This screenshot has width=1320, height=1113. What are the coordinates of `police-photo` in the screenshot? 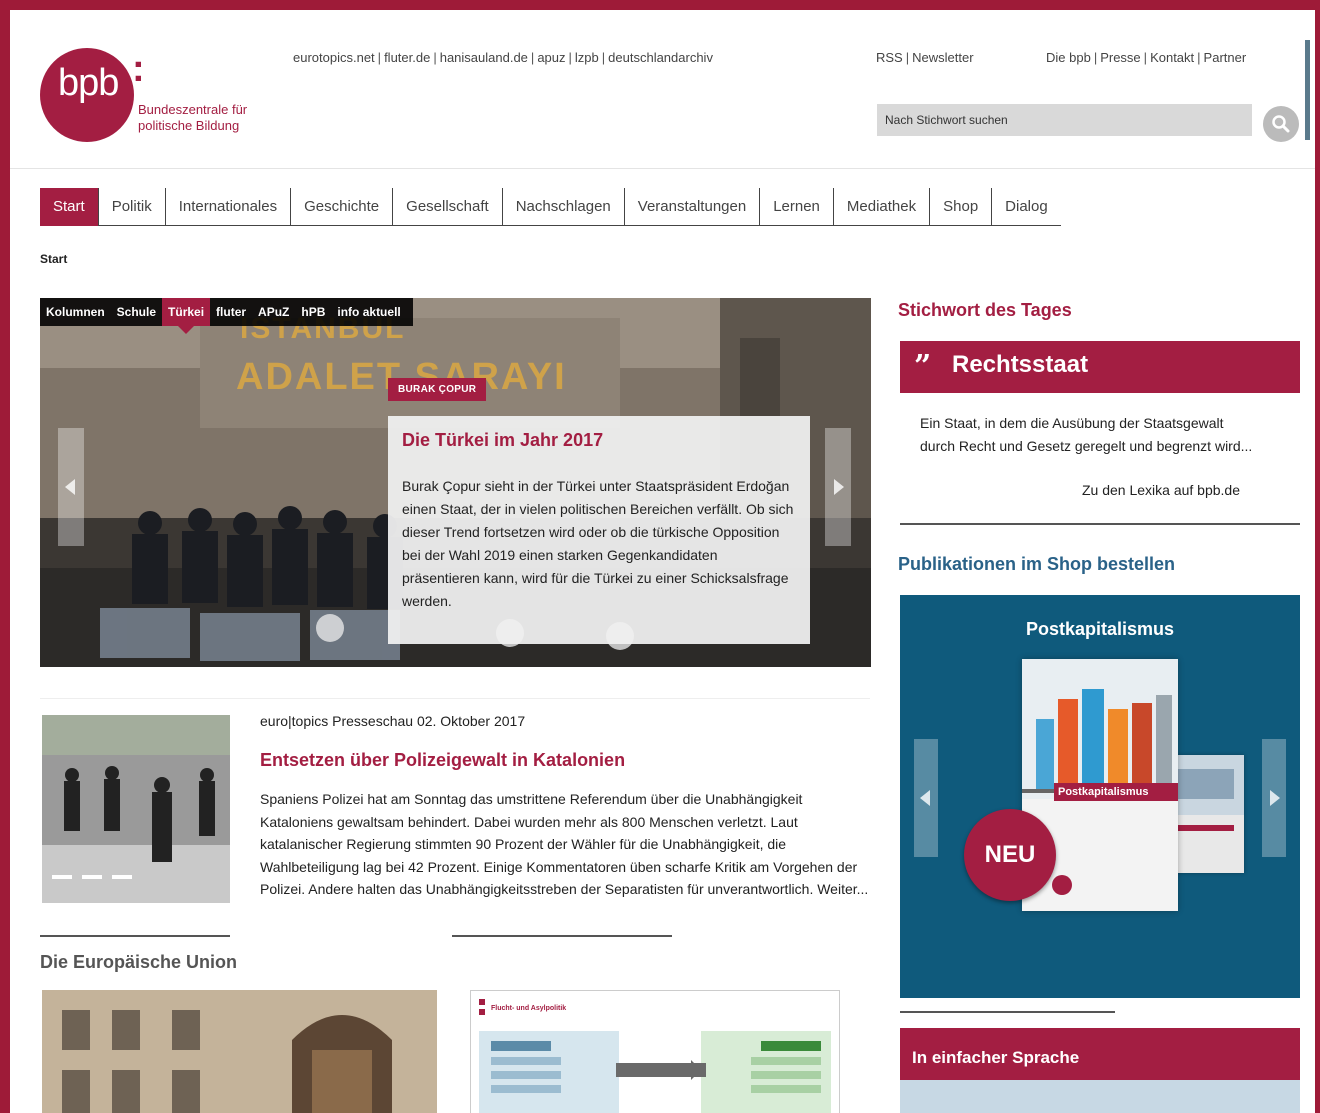 It's located at (136, 809).